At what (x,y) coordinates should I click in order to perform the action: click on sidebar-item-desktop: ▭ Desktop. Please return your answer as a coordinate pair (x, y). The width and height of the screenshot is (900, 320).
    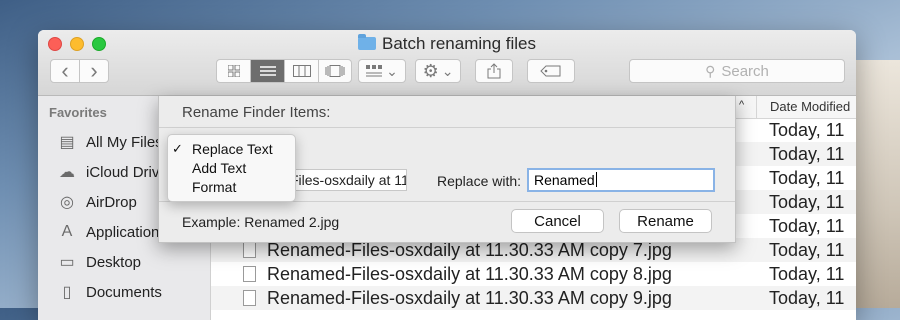
    Looking at the image, I should click on (124, 262).